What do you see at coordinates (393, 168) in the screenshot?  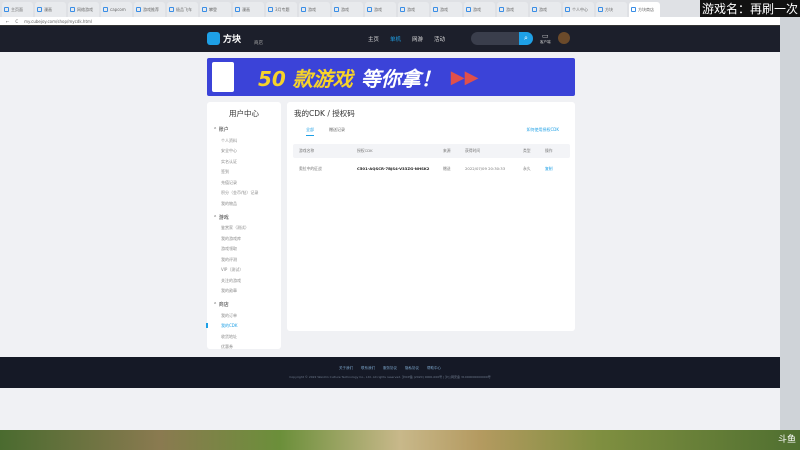 I see `cell-cdk: C501-AQSCR-7BJS4-V33ZG-NHSK2` at bounding box center [393, 168].